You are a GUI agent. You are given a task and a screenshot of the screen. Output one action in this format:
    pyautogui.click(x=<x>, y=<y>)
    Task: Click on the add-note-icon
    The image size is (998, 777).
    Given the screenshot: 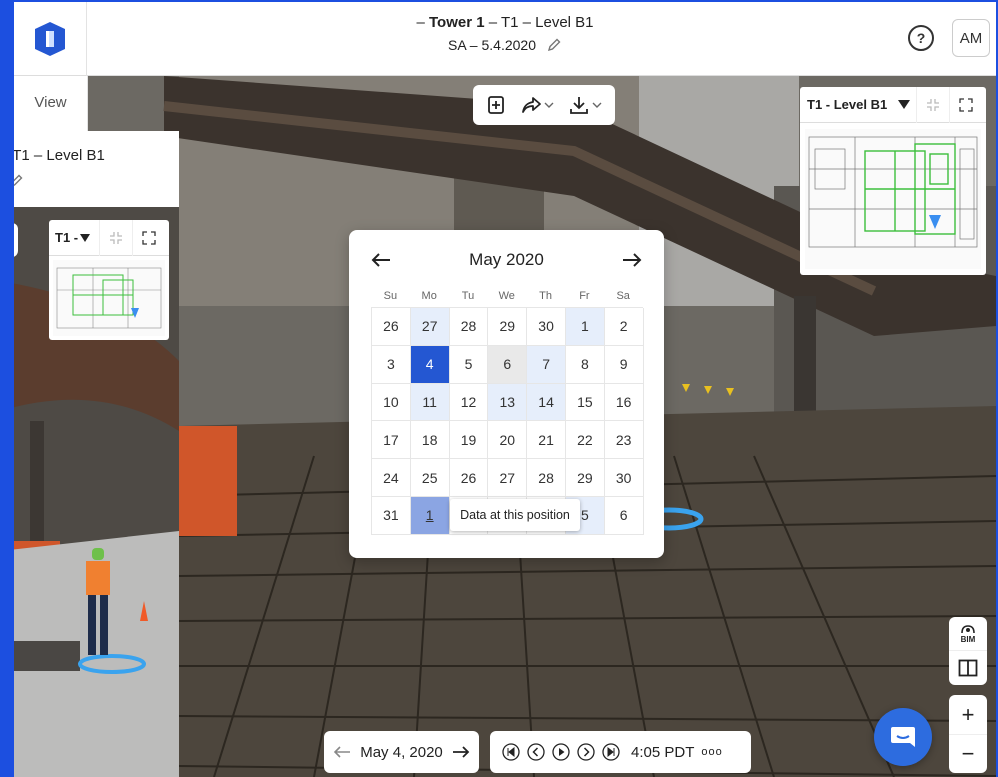 What is the action you would take?
    pyautogui.click(x=496, y=105)
    